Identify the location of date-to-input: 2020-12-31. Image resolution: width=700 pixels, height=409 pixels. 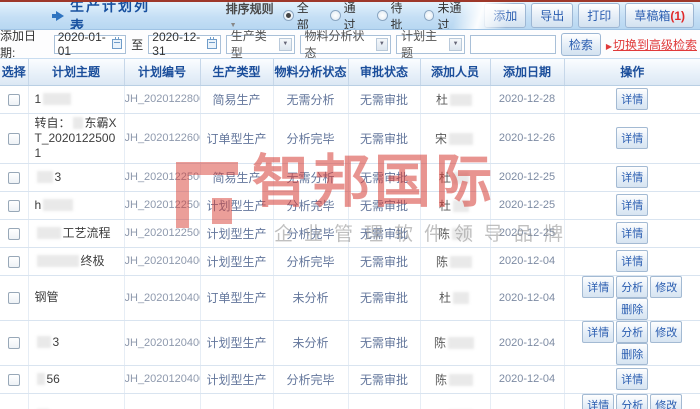
(184, 44).